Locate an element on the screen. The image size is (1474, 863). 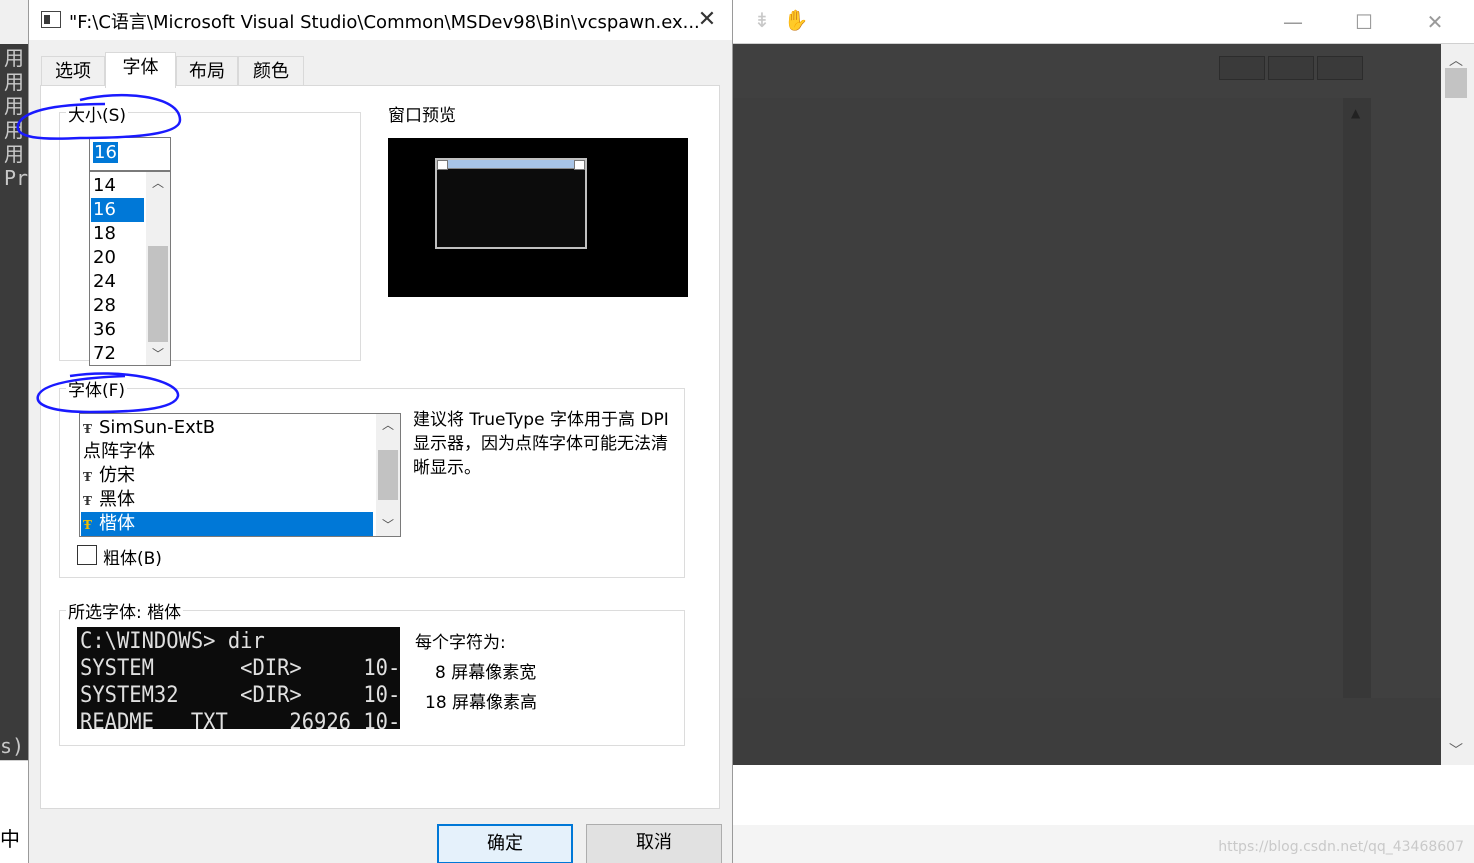
close-button: ✕ is located at coordinates (707, 20).